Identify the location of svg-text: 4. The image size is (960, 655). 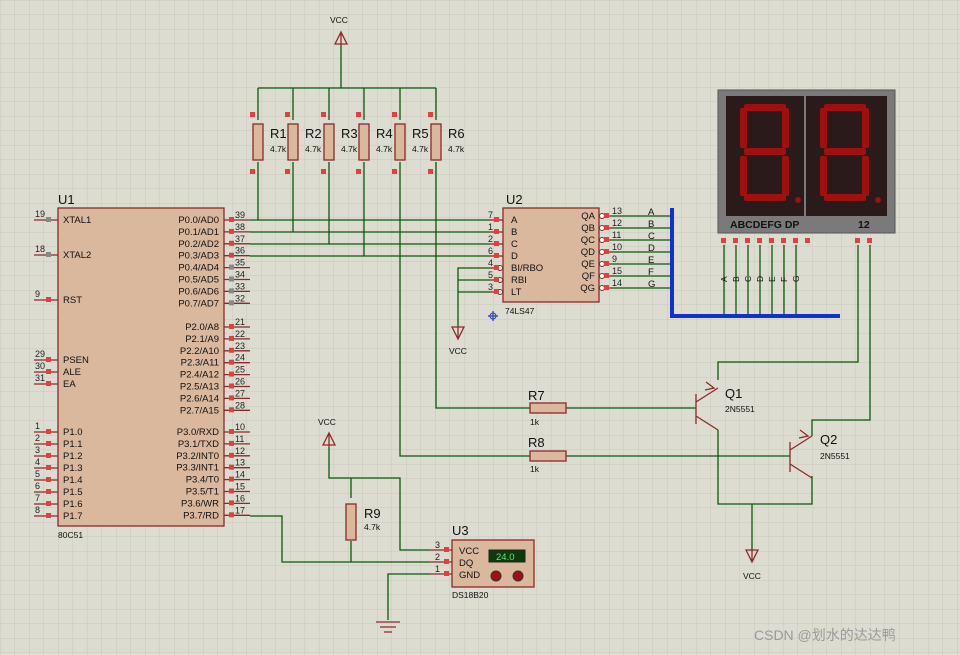
(490, 263).